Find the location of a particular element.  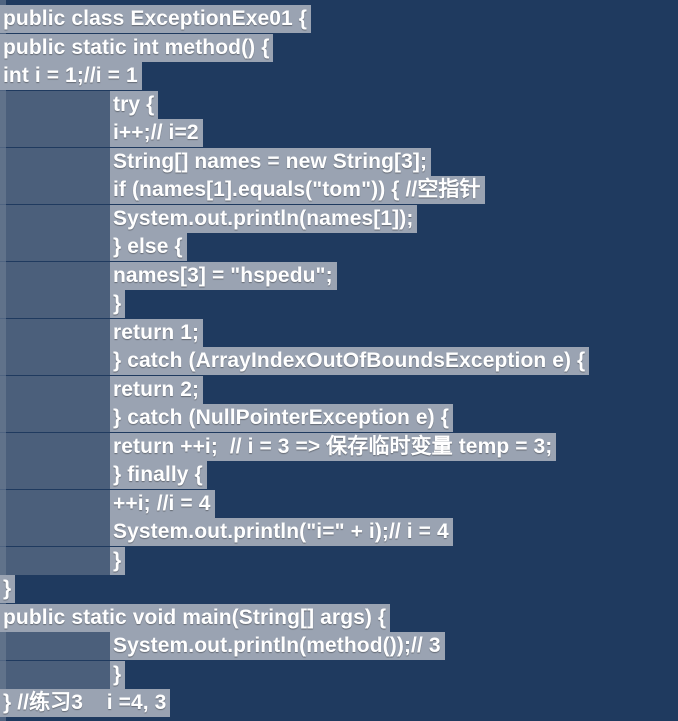

code-text: public class ExceptionExe01 { is located at coordinates (156, 19).